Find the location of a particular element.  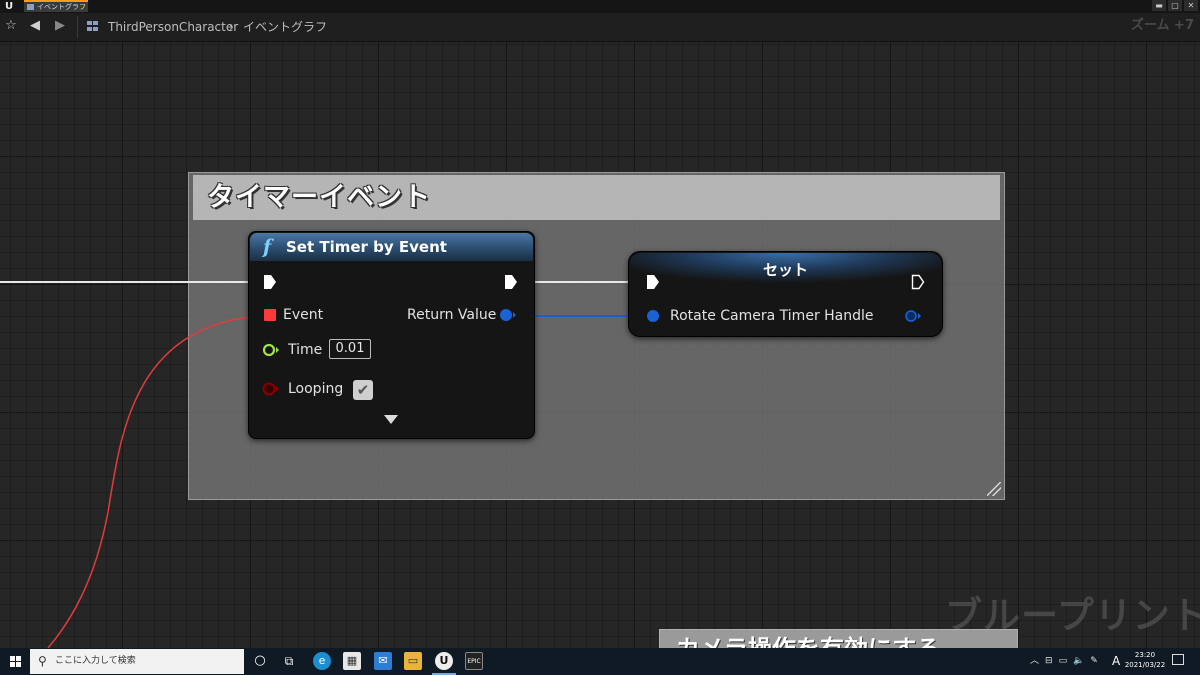

search-icon: ⚲ is located at coordinates (42, 661).